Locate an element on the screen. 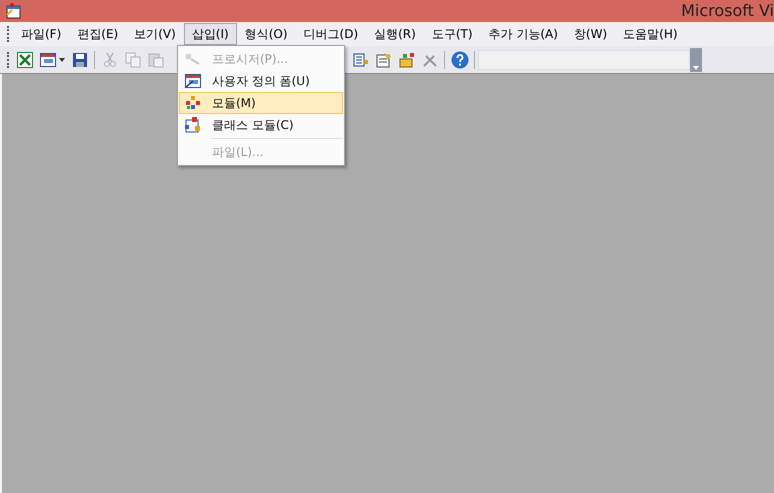 The image size is (774, 493). menu-item: 도구(T) is located at coordinates (452, 34).